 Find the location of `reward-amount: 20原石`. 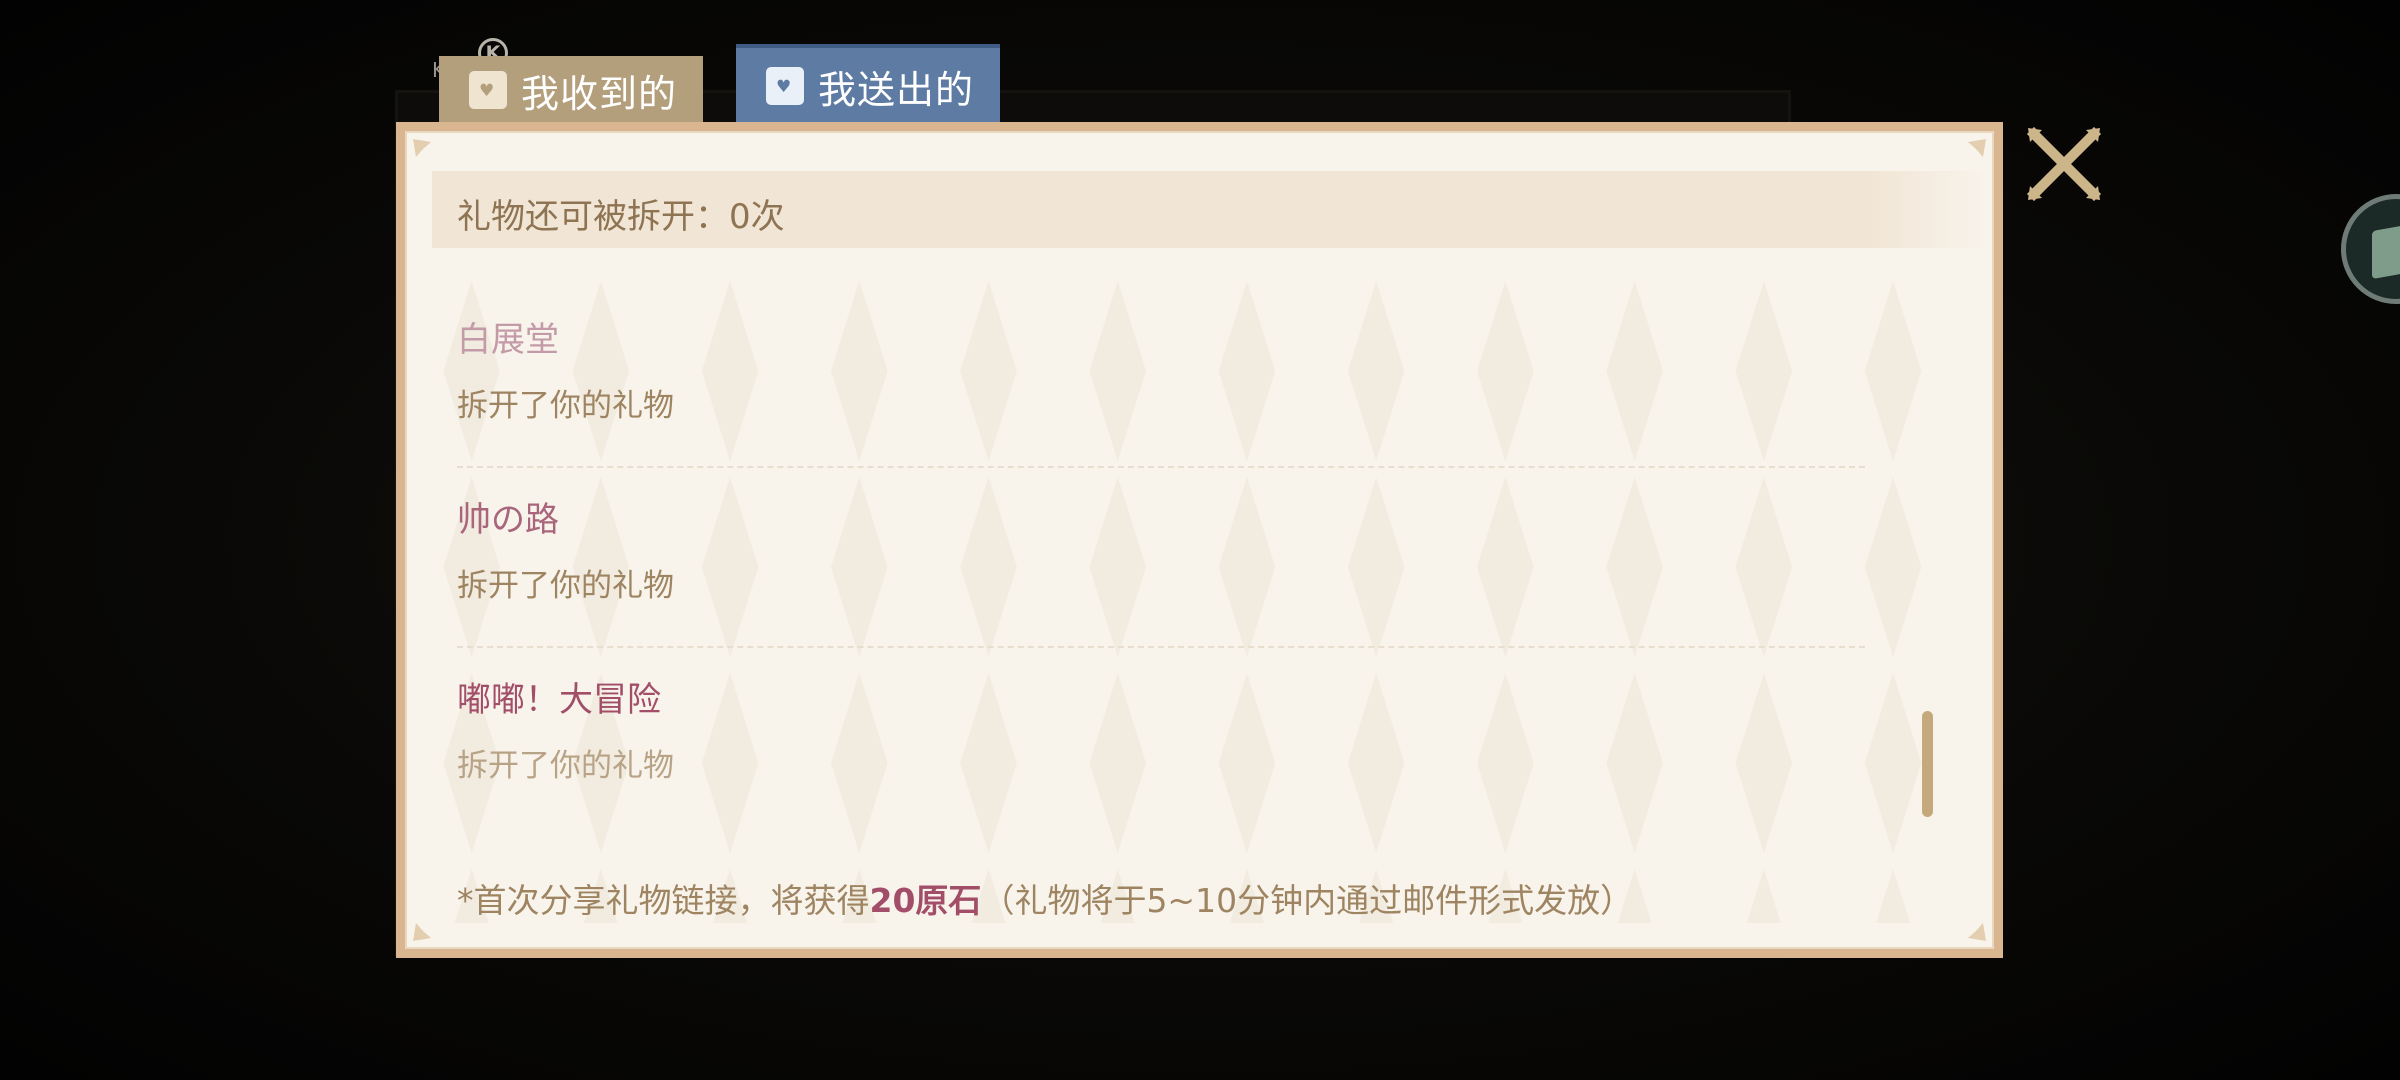

reward-amount: 20原石 is located at coordinates (925, 900).